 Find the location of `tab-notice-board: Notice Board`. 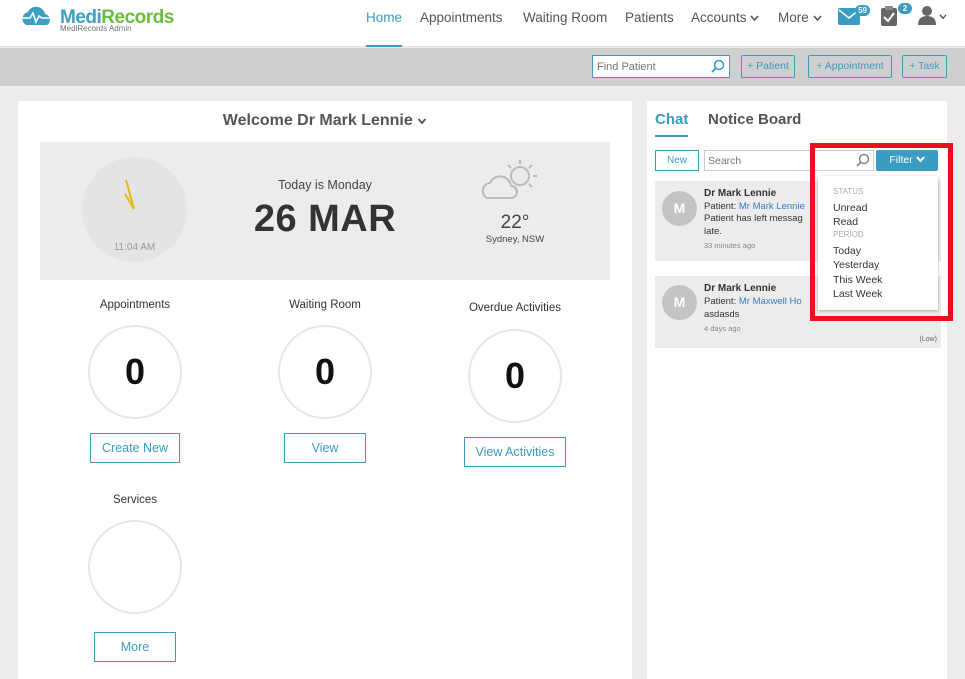

tab-notice-board: Notice Board is located at coordinates (754, 119).